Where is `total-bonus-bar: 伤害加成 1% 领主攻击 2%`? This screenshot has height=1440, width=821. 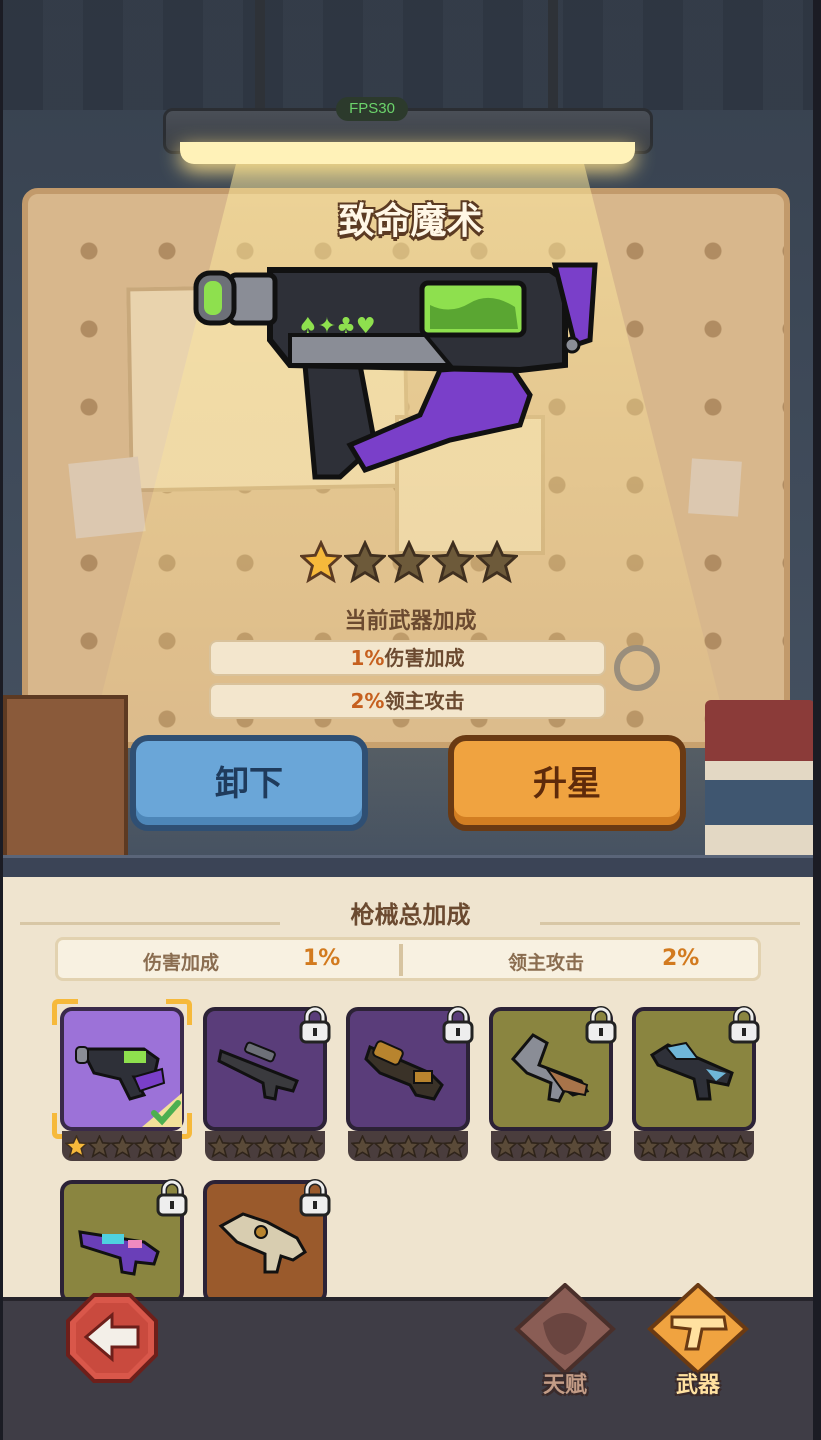 total-bonus-bar: 伤害加成 1% 领主攻击 2% is located at coordinates (408, 959).